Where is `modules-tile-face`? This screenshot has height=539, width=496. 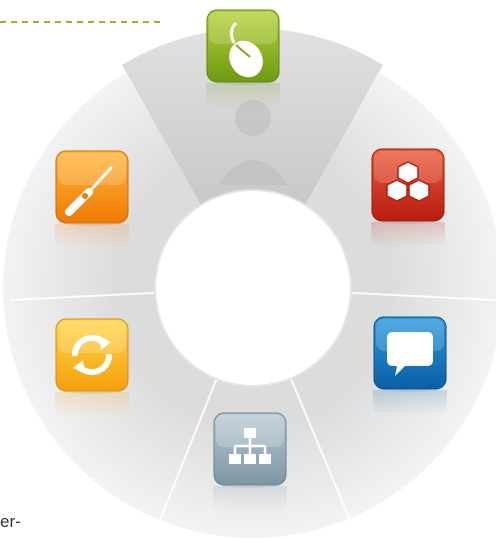 modules-tile-face is located at coordinates (408, 185).